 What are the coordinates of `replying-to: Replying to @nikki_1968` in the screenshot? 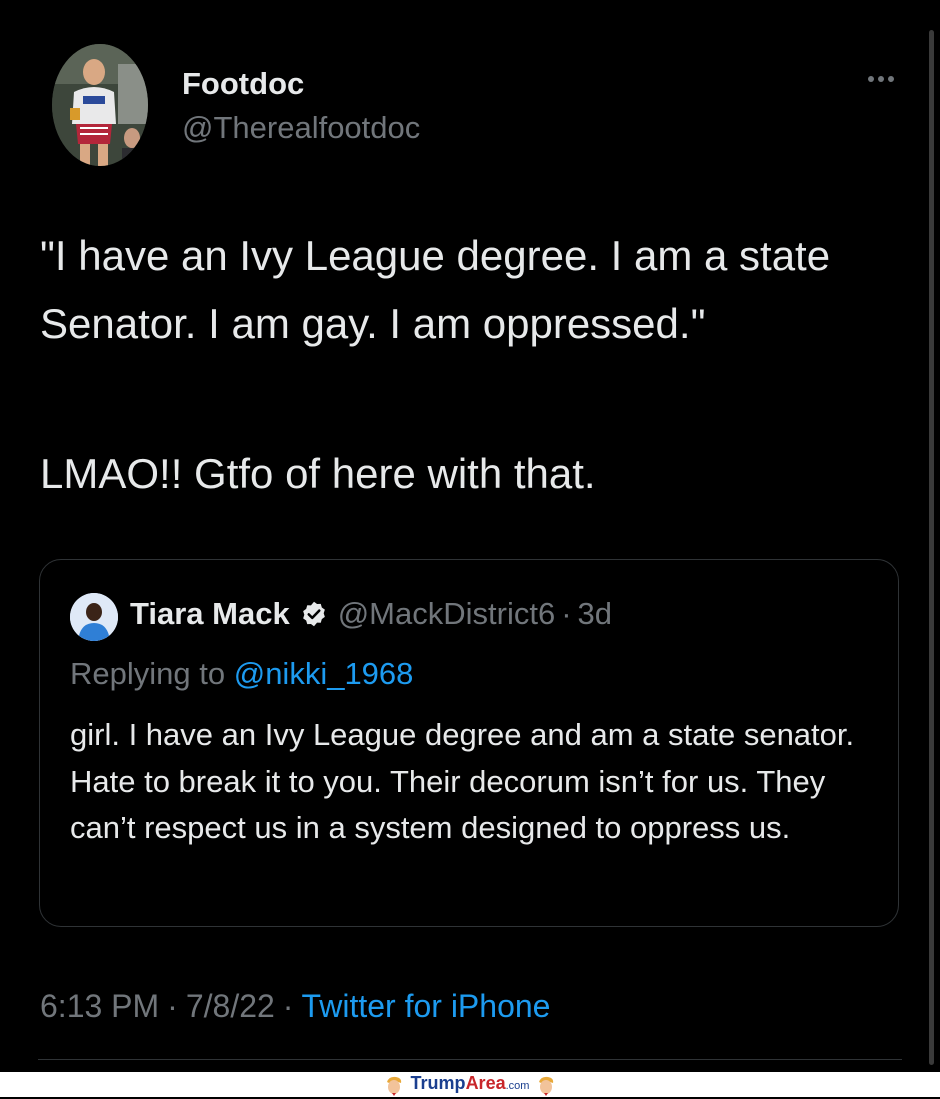 It's located at (241, 674).